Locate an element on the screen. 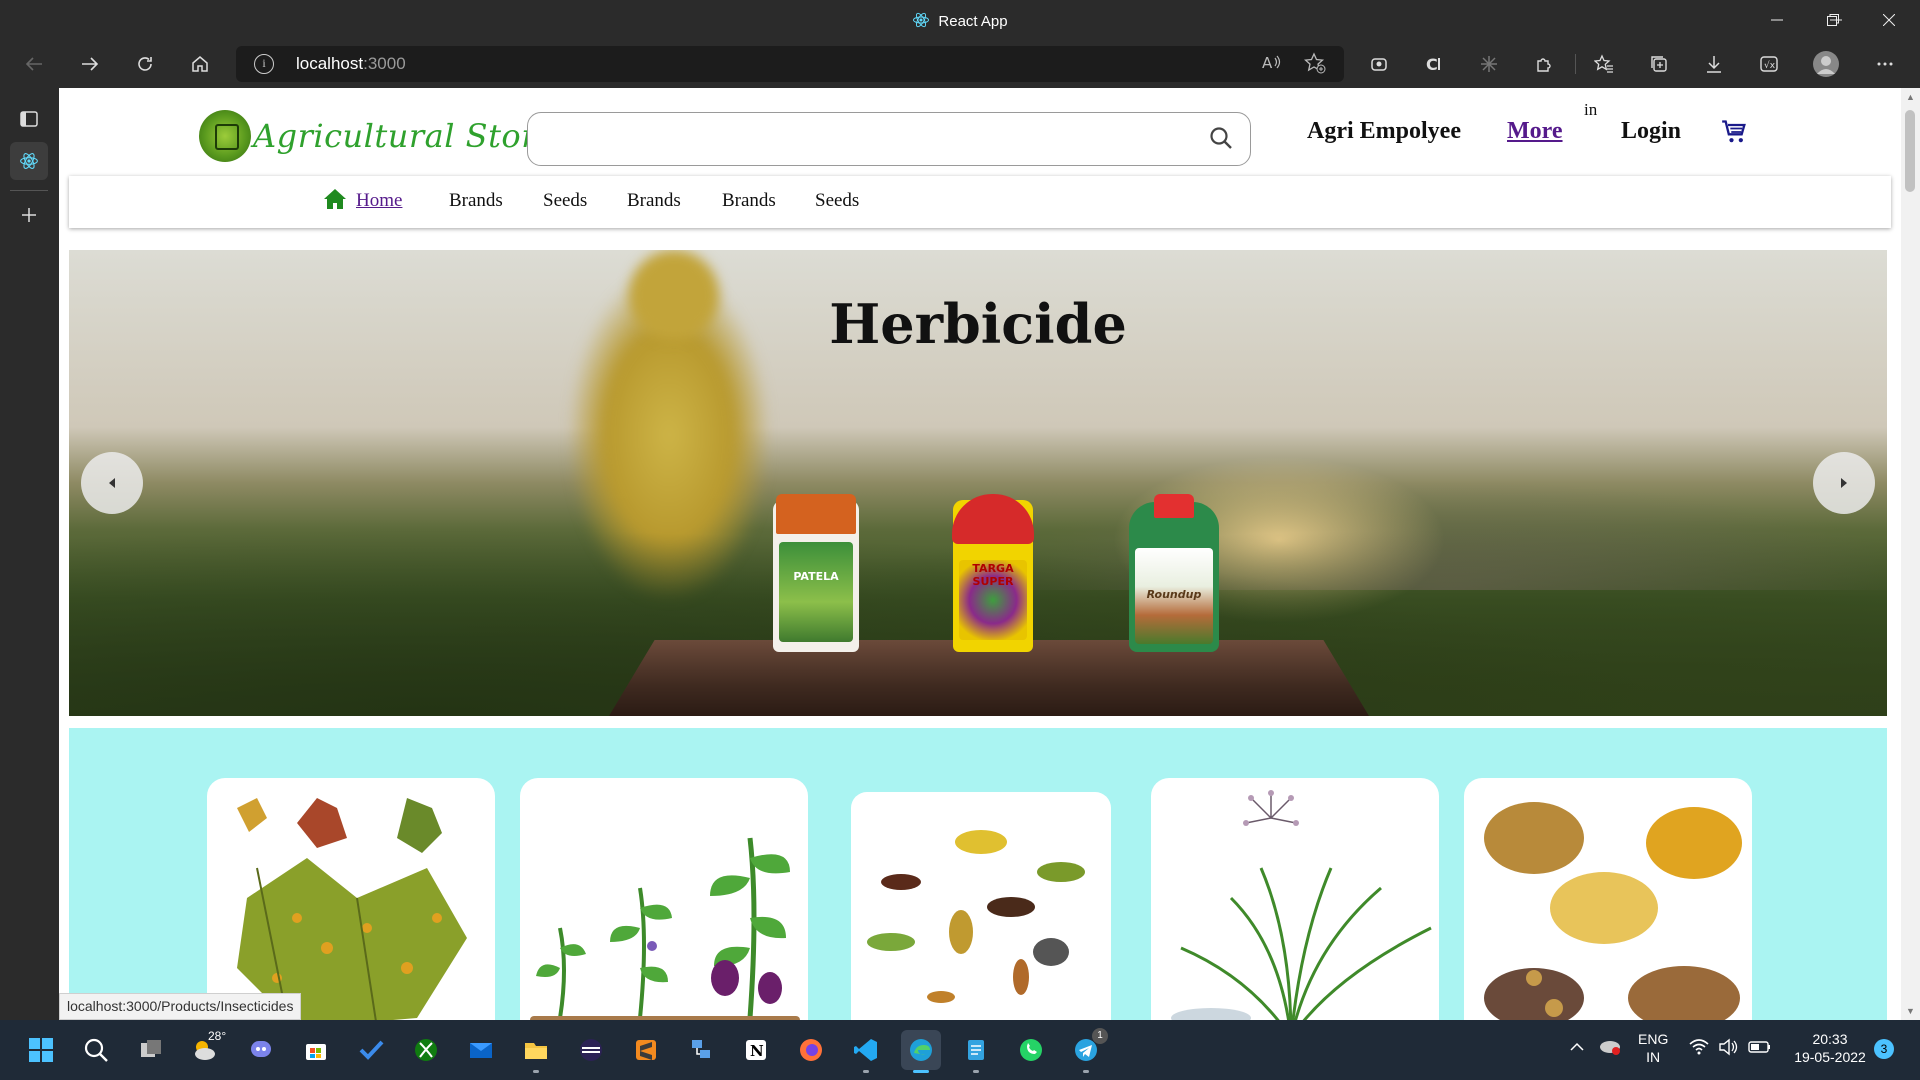  home-icon is located at coordinates (200, 64).